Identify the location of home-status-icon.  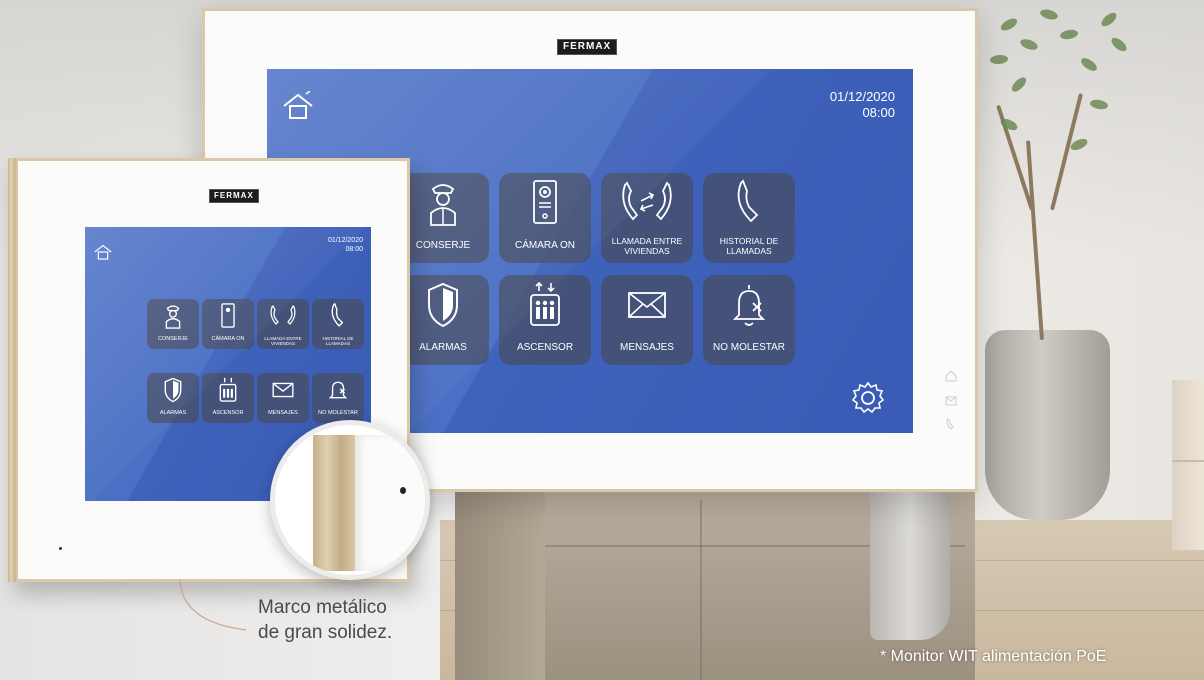
(951, 378).